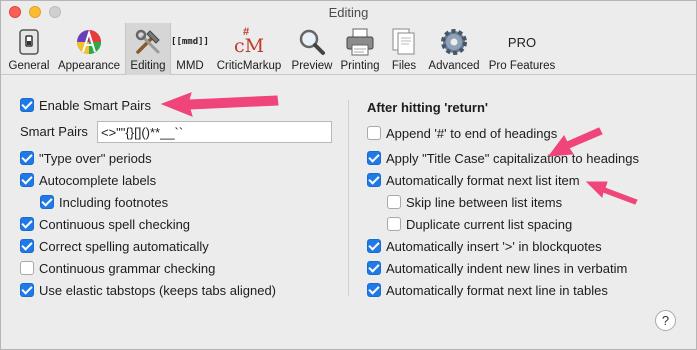 Image resolution: width=697 pixels, height=350 pixels. What do you see at coordinates (114, 246) in the screenshot?
I see `correct-spelling-checkbox: Correct spelling automatically` at bounding box center [114, 246].